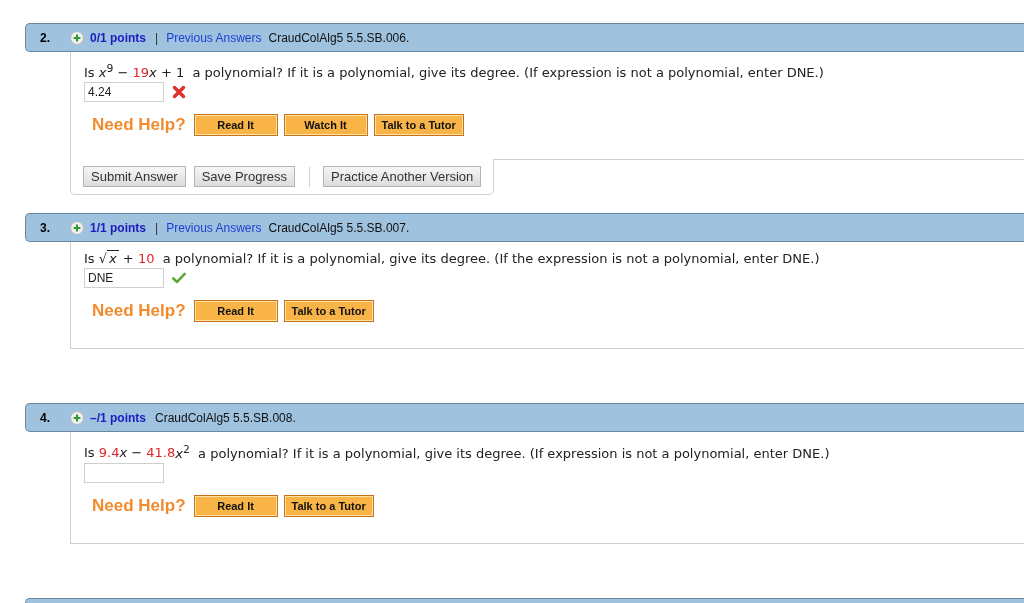  What do you see at coordinates (339, 227) in the screenshot?
I see `question-code: CraudColAlg5 5.5.SB.007.` at bounding box center [339, 227].